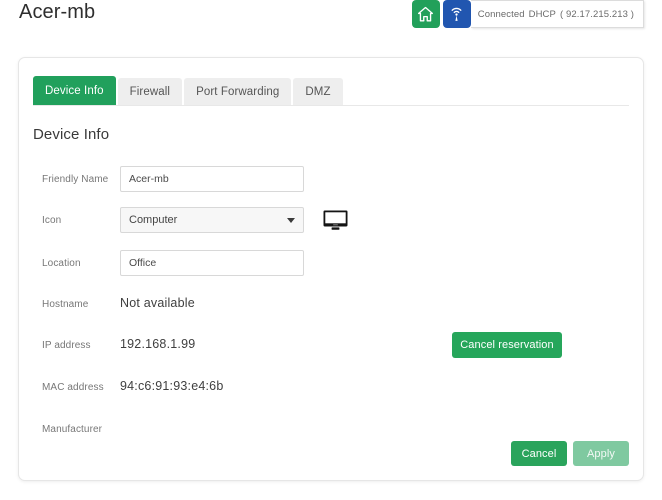 This screenshot has height=500, width=662. What do you see at coordinates (72, 429) in the screenshot?
I see `manufacturer-label: Manufacturer` at bounding box center [72, 429].